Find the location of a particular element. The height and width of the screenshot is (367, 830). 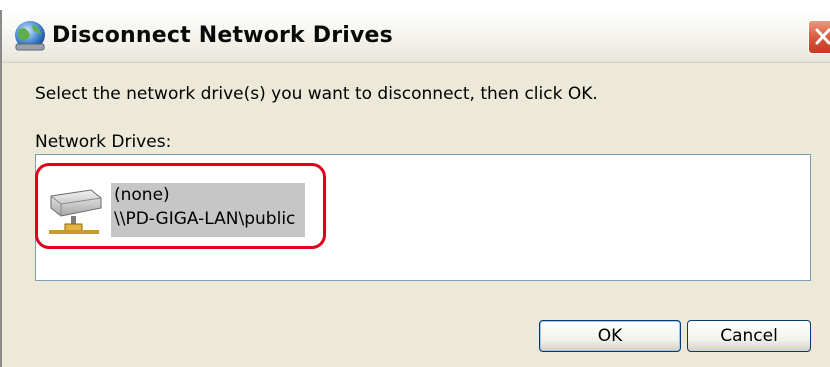

title-bar: Disconnect Network Drives is located at coordinates (416, 36).